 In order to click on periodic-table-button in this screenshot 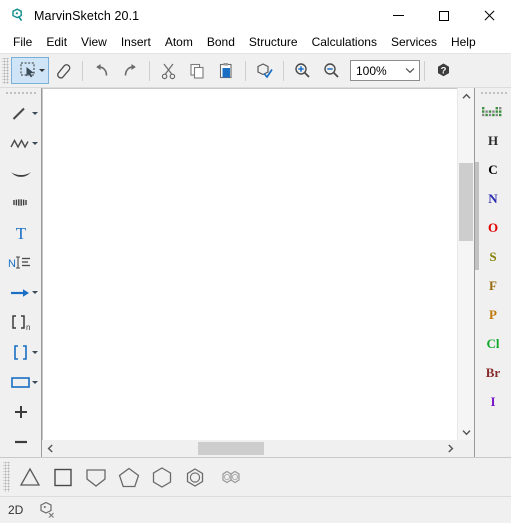, I will do `click(493, 111)`.